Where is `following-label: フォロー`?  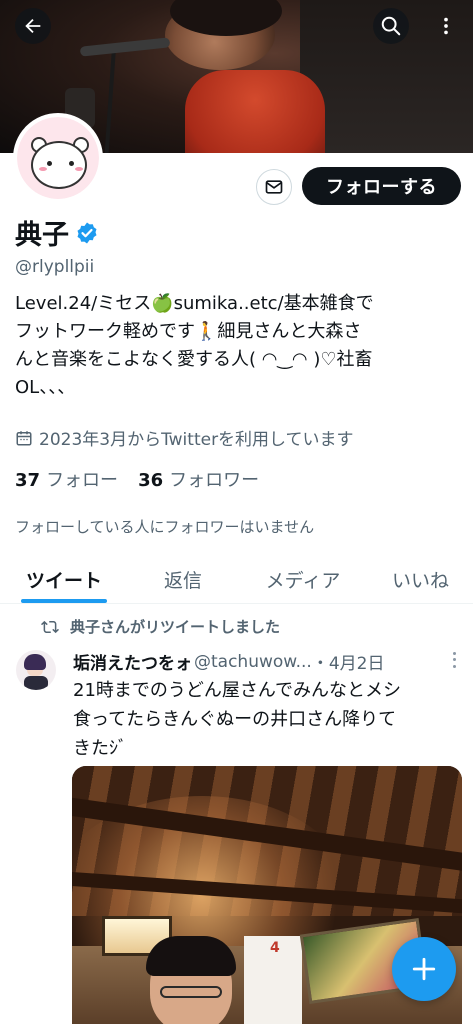 following-label: フォロー is located at coordinates (82, 480).